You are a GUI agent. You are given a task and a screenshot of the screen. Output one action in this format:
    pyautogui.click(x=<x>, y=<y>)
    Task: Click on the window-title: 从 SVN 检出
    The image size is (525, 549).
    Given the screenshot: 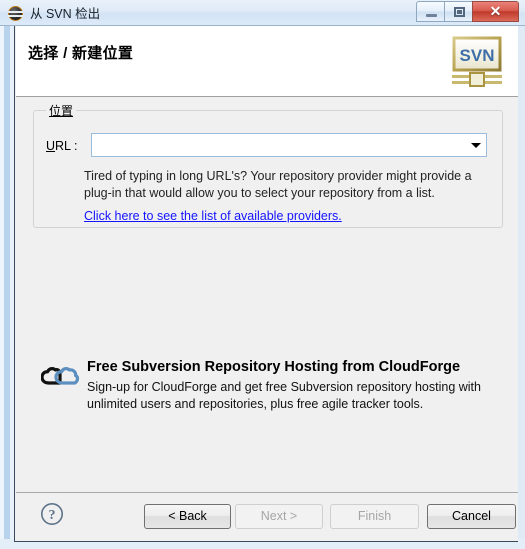 What is the action you would take?
    pyautogui.click(x=65, y=14)
    